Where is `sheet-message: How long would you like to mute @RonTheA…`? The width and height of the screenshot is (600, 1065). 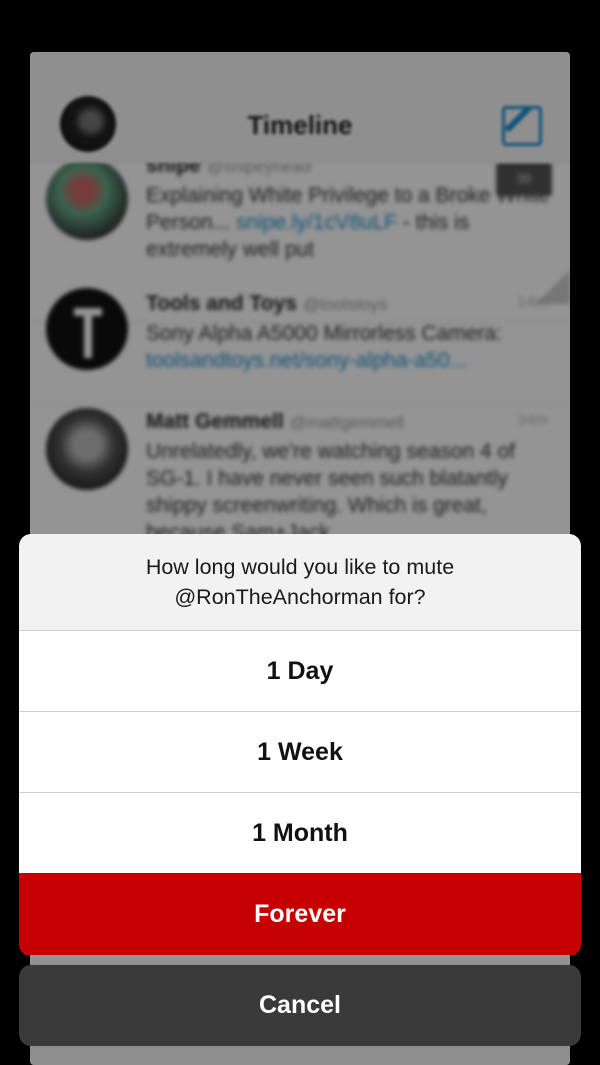
sheet-message: How long would you like to mute @RonTheA… is located at coordinates (300, 582).